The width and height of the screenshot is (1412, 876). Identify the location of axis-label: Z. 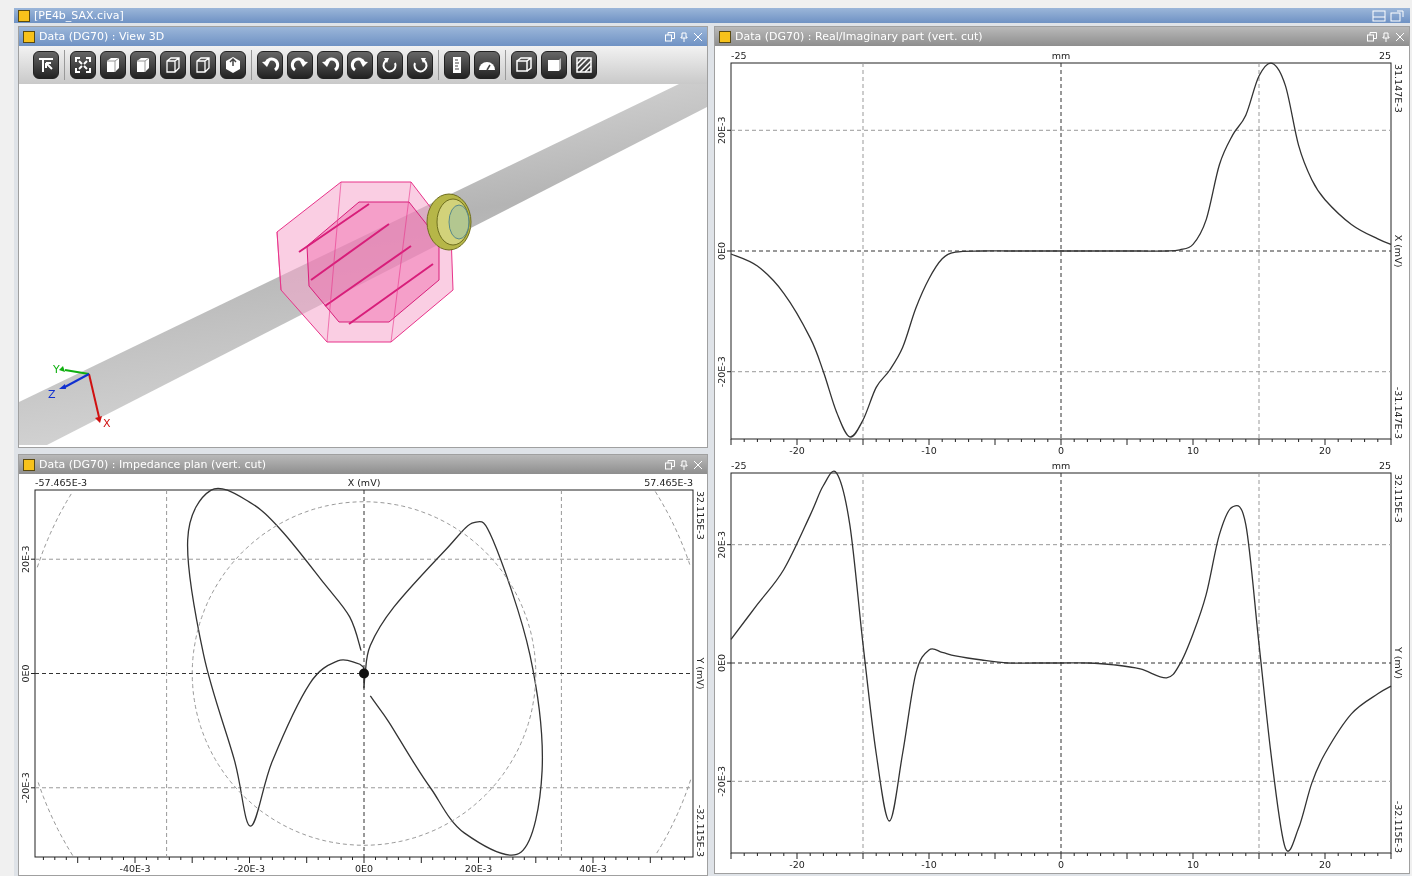
(52, 394).